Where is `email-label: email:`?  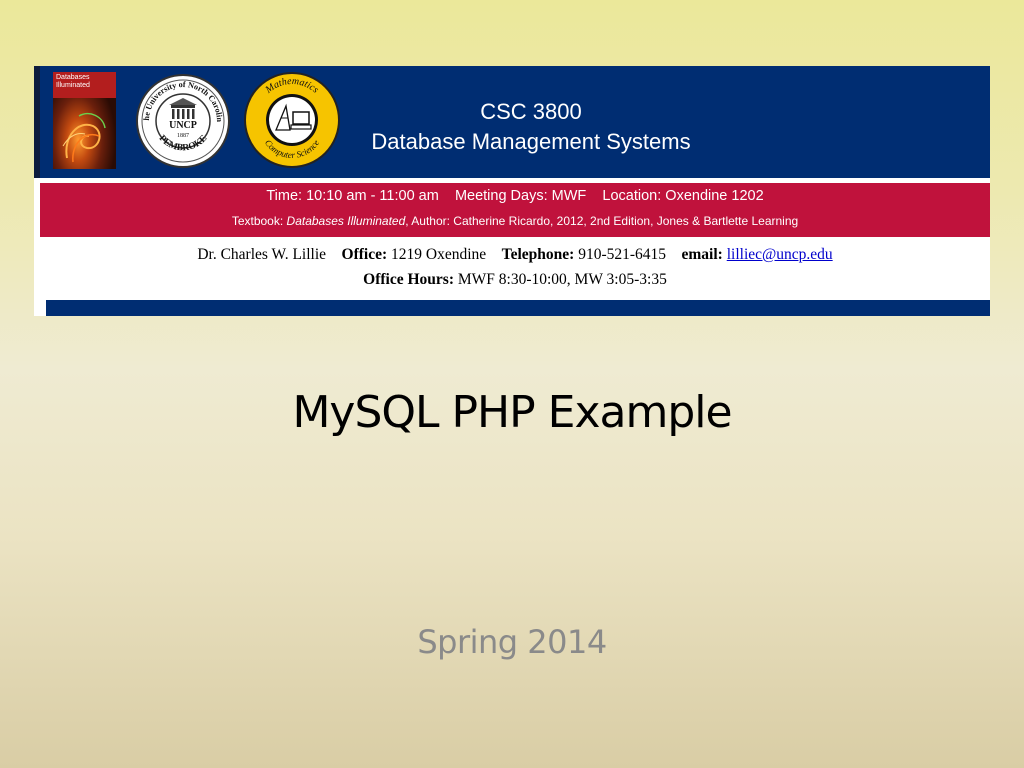 email-label: email: is located at coordinates (702, 254).